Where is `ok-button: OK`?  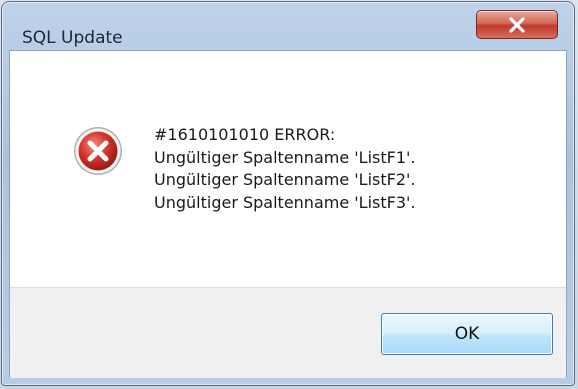
ok-button: OK is located at coordinates (467, 334).